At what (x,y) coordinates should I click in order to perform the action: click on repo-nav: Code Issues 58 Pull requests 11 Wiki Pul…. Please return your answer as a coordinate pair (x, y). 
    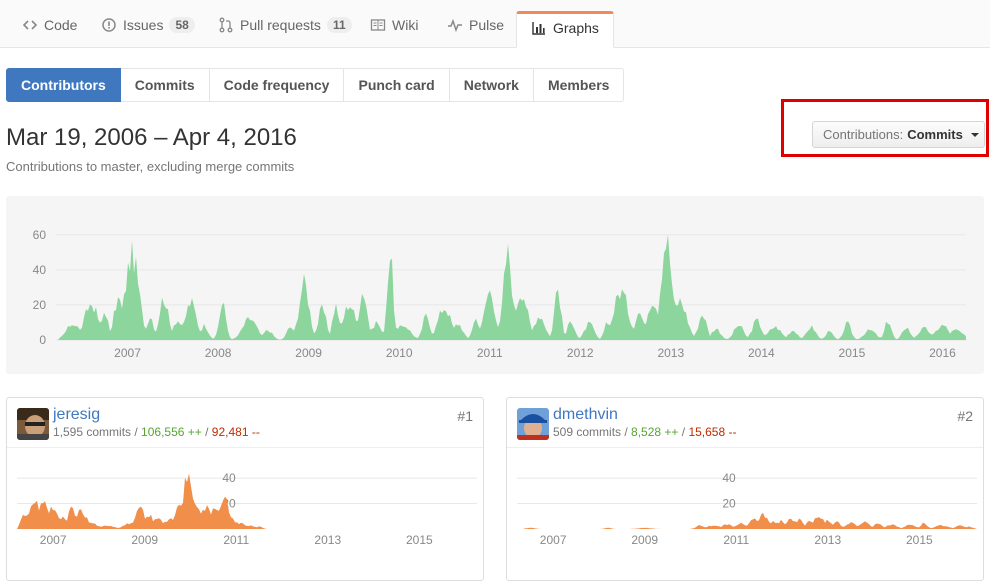
    Looking at the image, I should click on (495, 24).